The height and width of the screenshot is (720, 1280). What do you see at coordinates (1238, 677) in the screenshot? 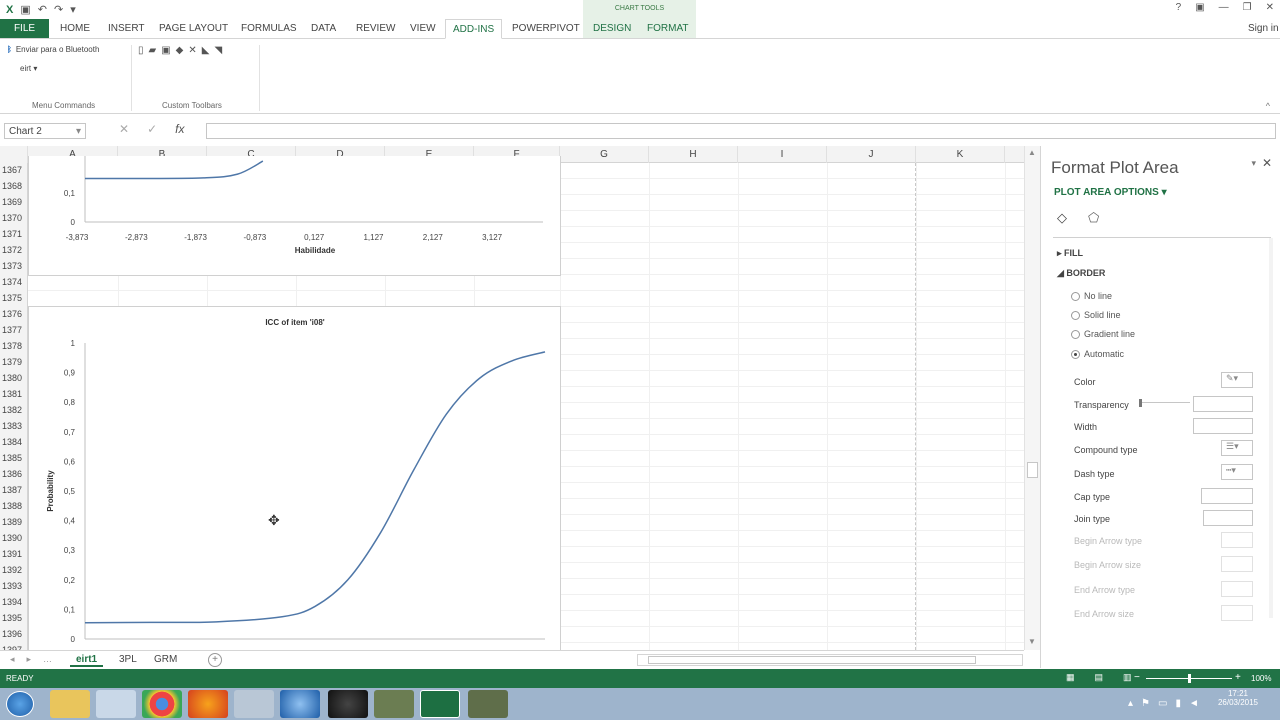
I see `zoom-in-icon: +` at bounding box center [1238, 677].